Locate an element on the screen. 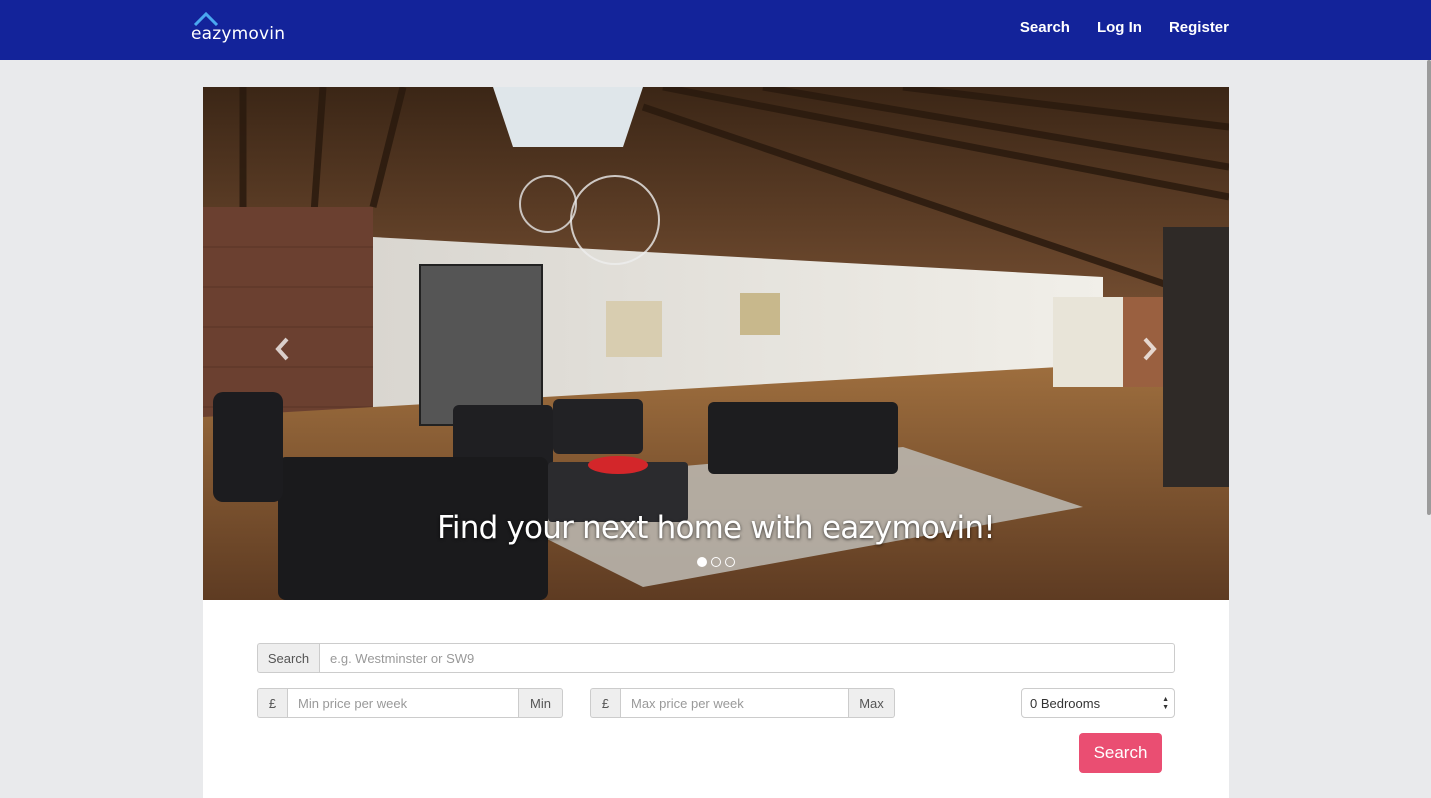  min-price-group: £ Min is located at coordinates (410, 703).